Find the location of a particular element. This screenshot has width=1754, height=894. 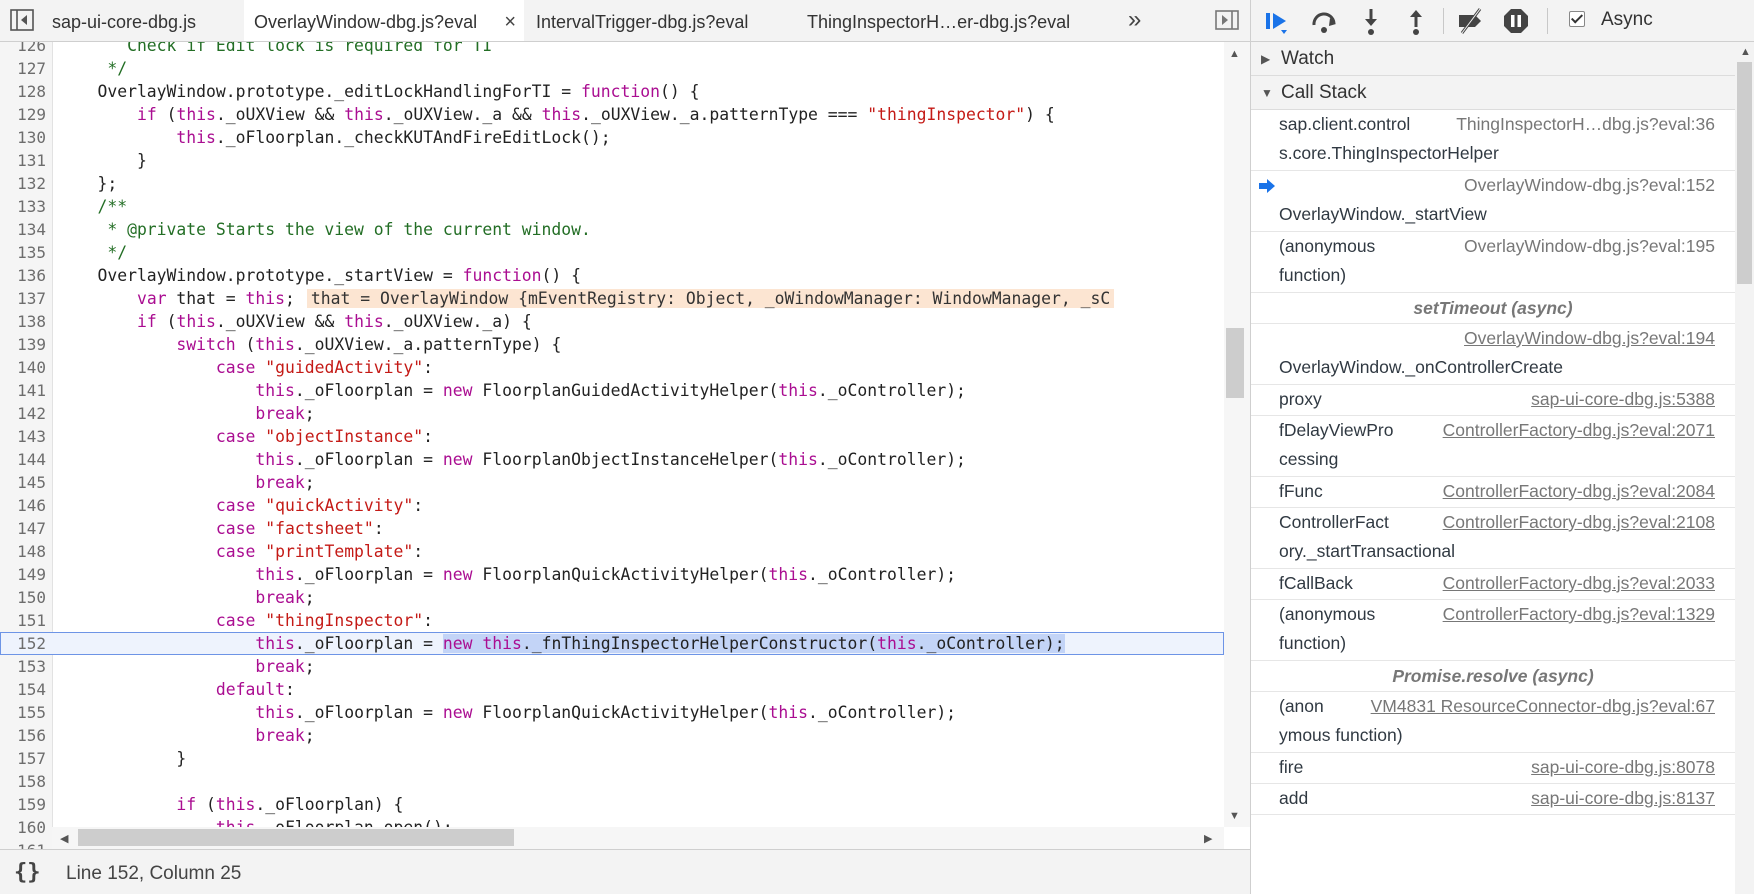

frame-location-link: sap-ui-core-dbg.js:5388 is located at coordinates (1623, 399).